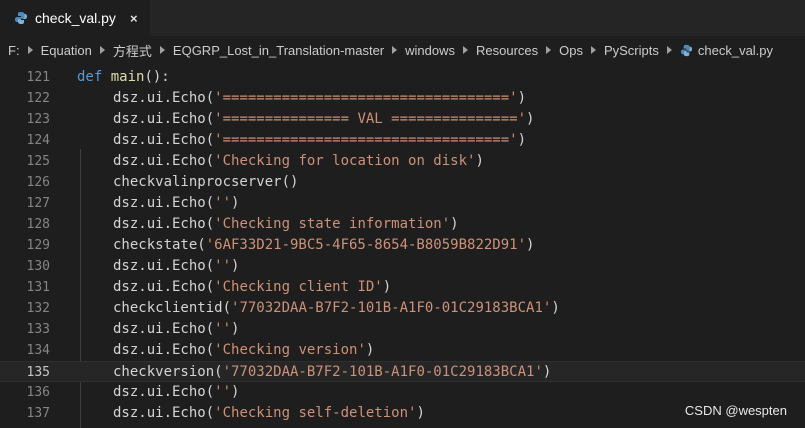  Describe the element at coordinates (38, 119) in the screenshot. I see `line-number: 123` at that location.